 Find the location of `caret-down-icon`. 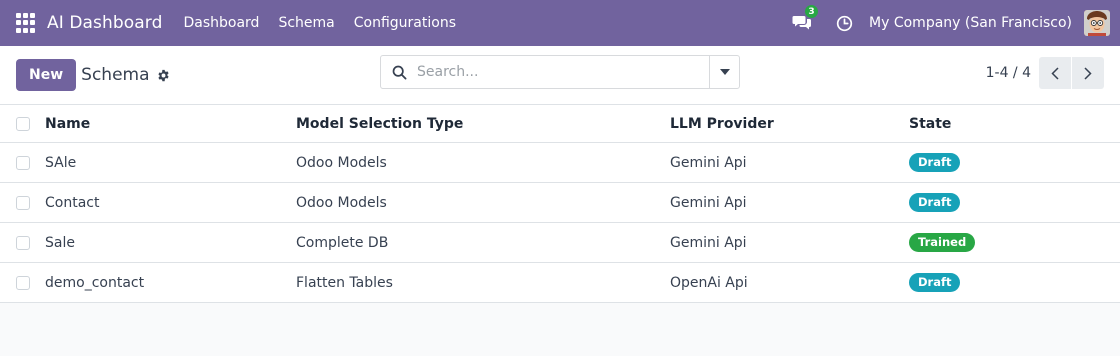

caret-down-icon is located at coordinates (724, 72).